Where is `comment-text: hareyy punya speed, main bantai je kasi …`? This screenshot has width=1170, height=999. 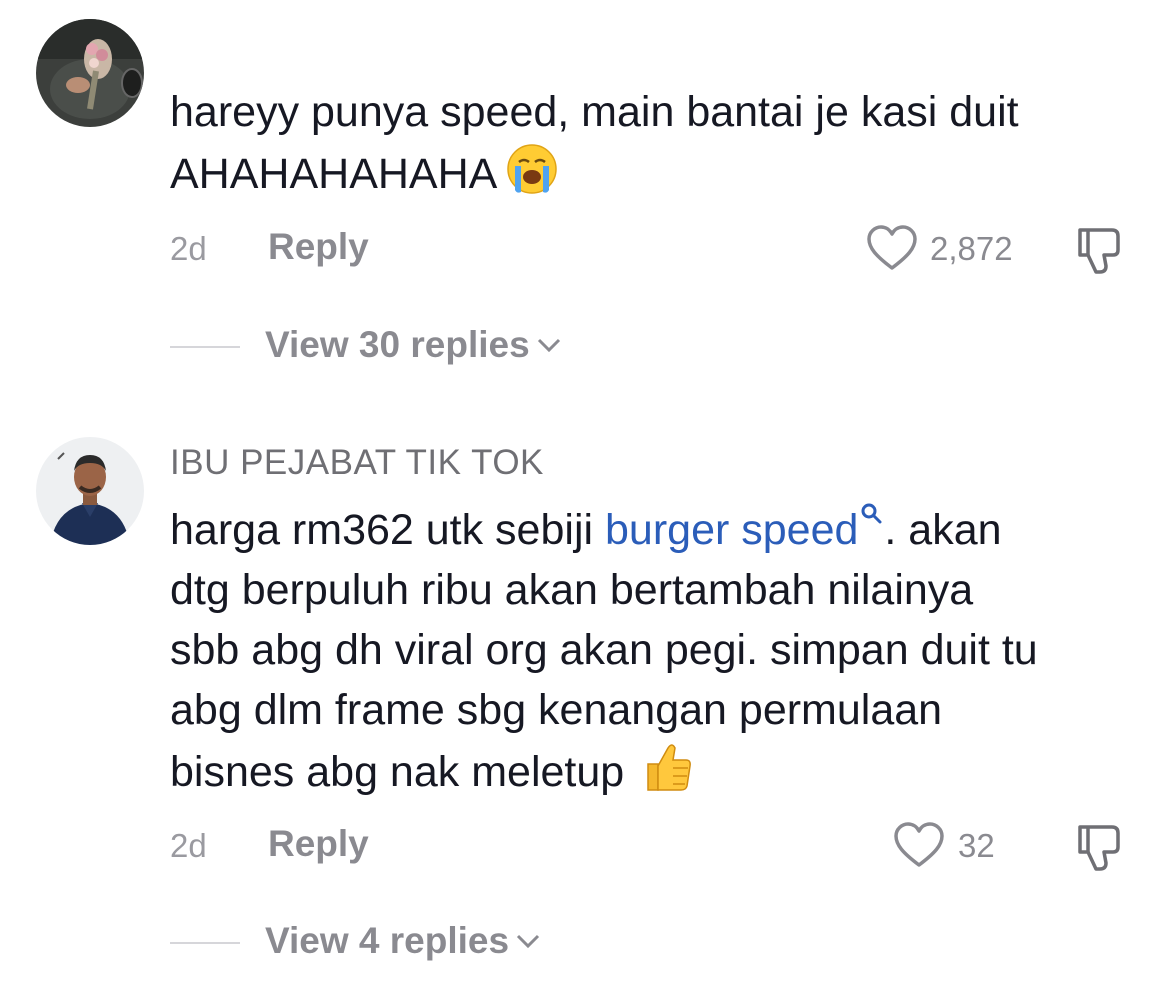
comment-text: hareyy punya speed, main bantai je kasi … is located at coordinates (657, 142).